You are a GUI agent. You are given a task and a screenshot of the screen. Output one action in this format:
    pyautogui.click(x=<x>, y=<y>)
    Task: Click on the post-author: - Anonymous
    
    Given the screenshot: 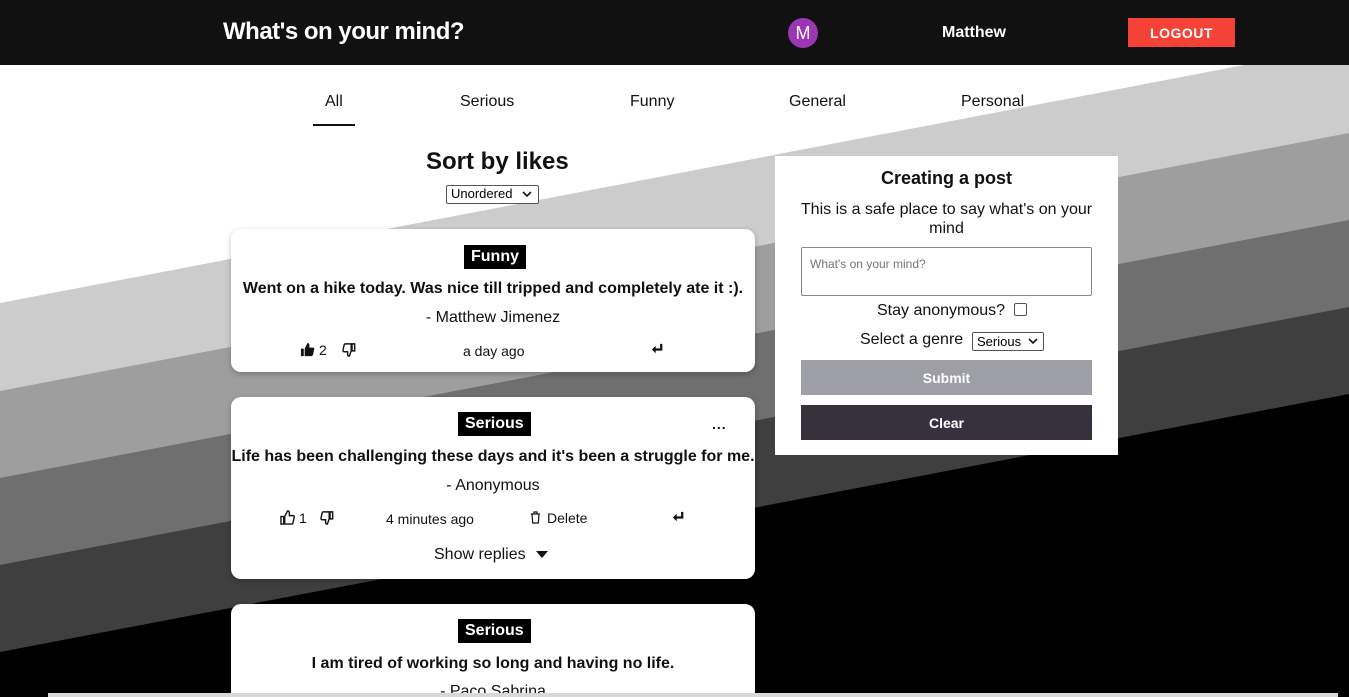 What is the action you would take?
    pyautogui.click(x=493, y=485)
    